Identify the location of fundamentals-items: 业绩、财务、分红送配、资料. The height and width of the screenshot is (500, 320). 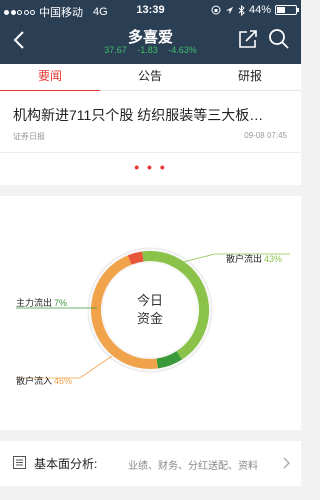
(193, 466).